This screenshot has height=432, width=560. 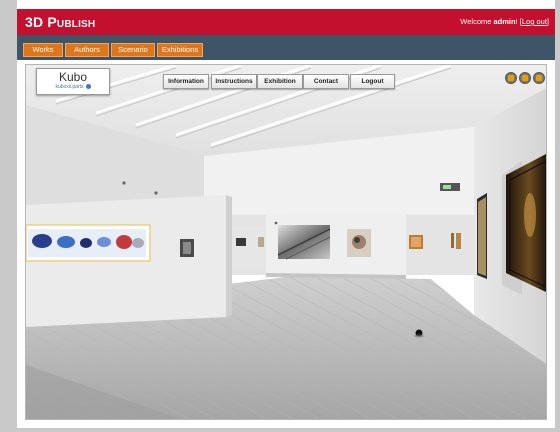 What do you see at coordinates (286, 47) in the screenshot?
I see `main-nav: Works Authors Scenario Exhibitions` at bounding box center [286, 47].